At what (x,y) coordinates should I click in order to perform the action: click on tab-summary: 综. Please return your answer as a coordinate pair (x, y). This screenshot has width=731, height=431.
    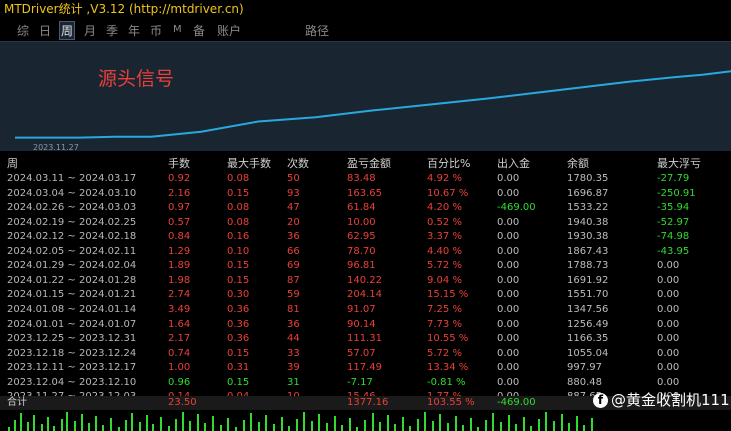
    Looking at the image, I should click on (23, 30).